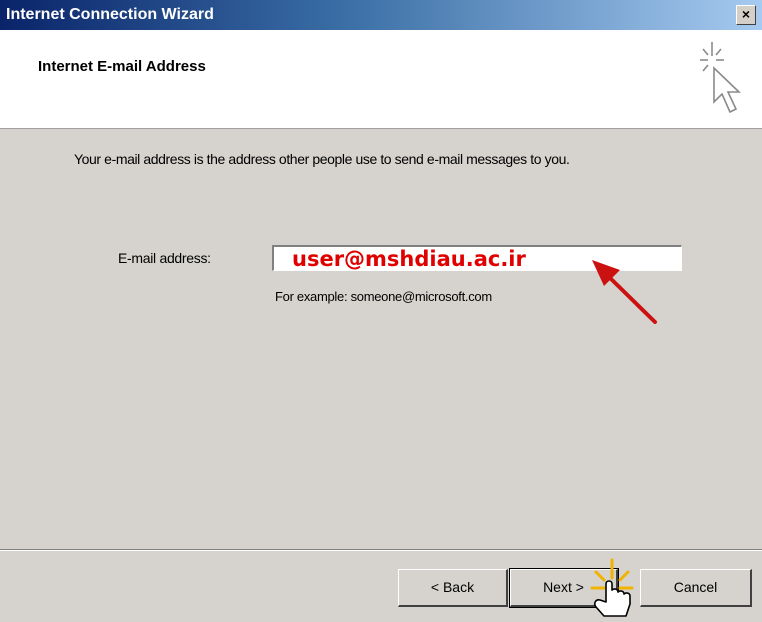 The height and width of the screenshot is (622, 762). Describe the element at coordinates (409, 259) in the screenshot. I see `email-value-annotation: user@mshdiau.ac.ir` at that location.